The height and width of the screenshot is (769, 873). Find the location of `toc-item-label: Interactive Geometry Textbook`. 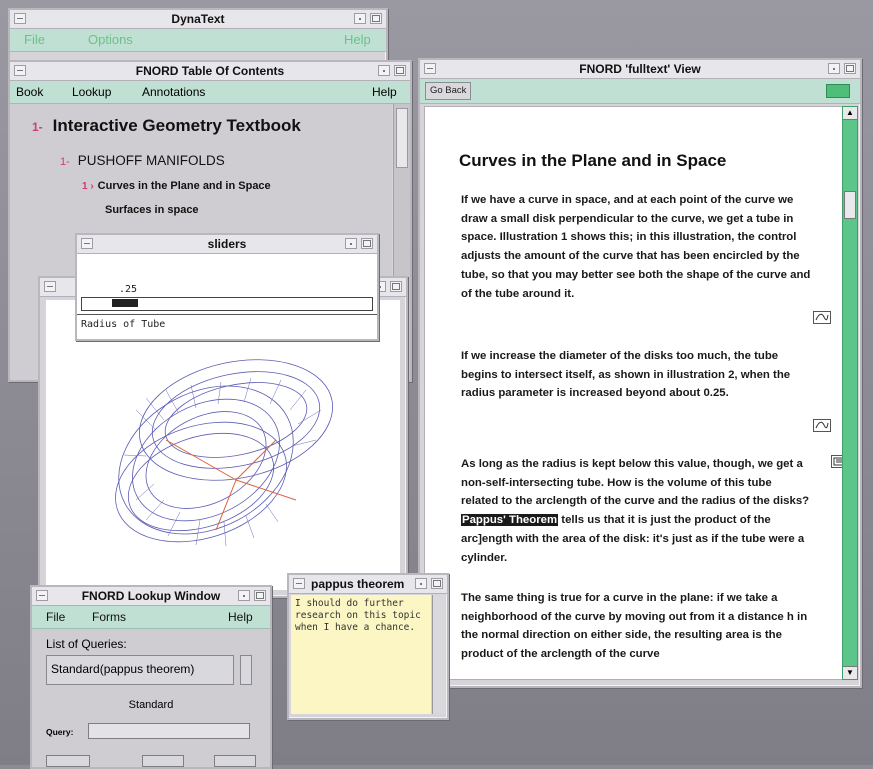

toc-item-label: Interactive Geometry Textbook is located at coordinates (176, 125).